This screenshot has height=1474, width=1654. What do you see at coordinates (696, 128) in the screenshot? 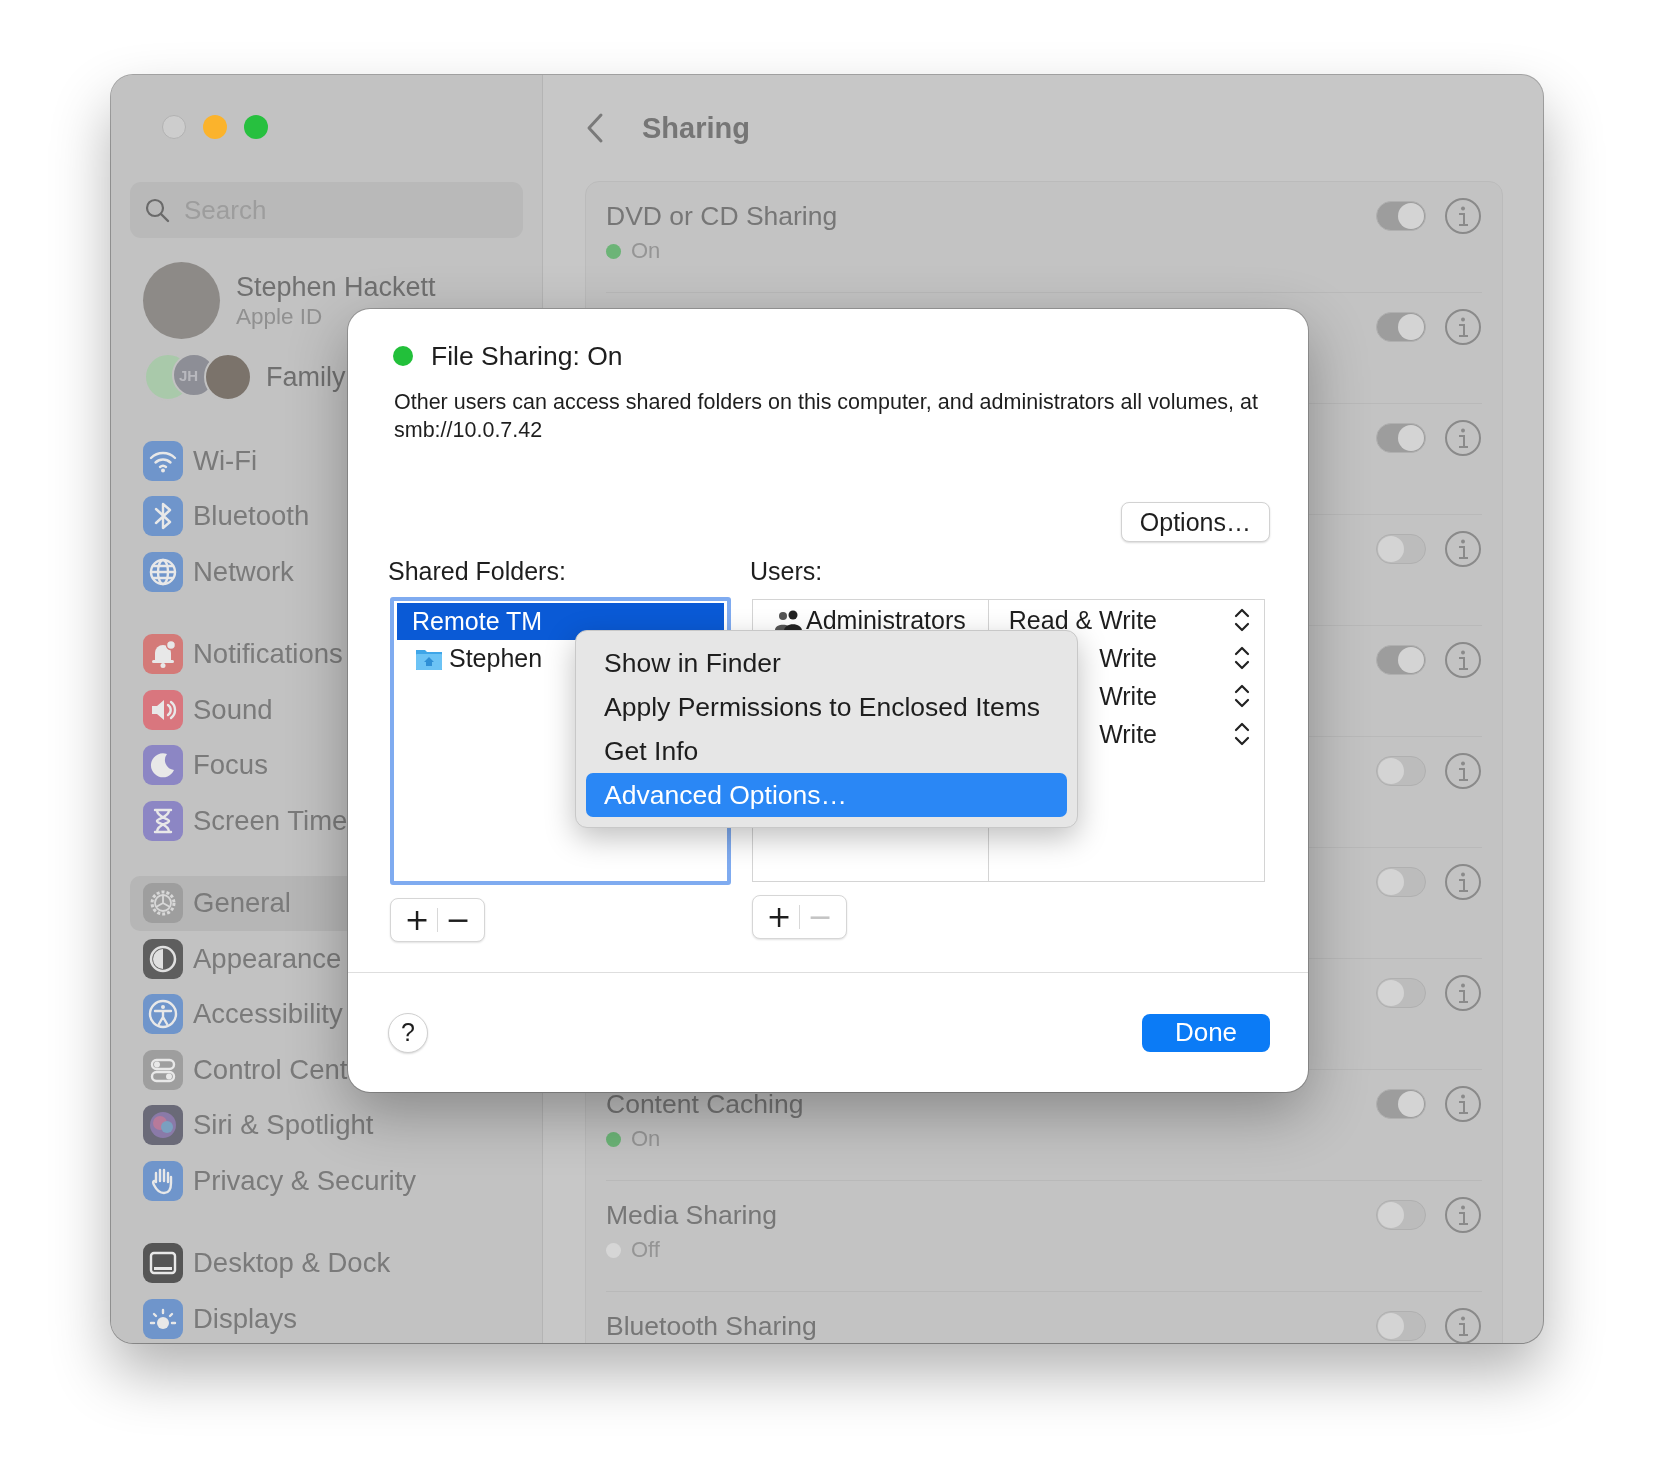
I see `window-title: Sharing` at bounding box center [696, 128].